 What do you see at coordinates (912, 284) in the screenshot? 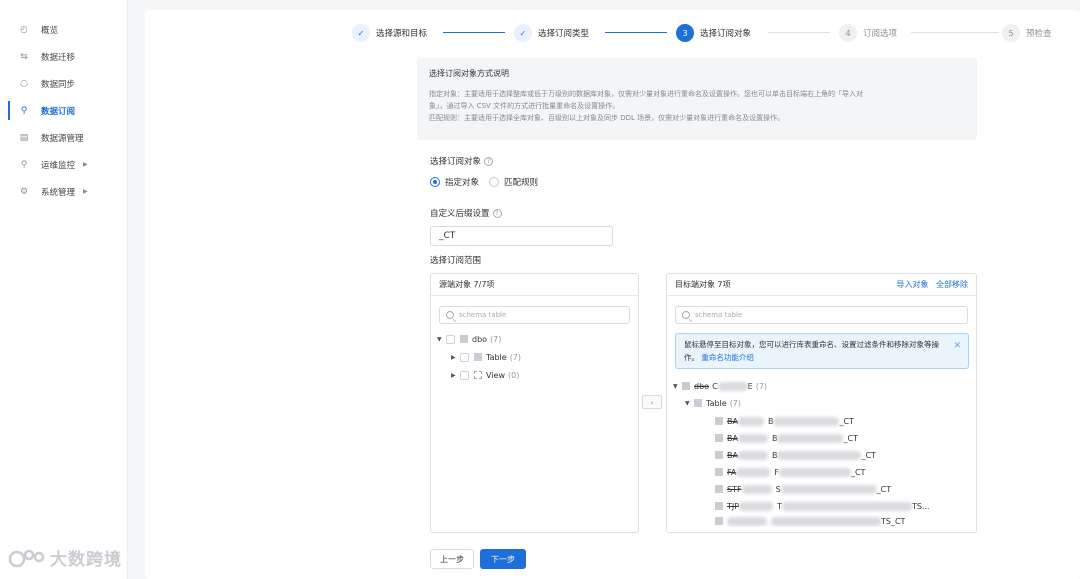
I see `import-objects-link: 导入对象` at bounding box center [912, 284].